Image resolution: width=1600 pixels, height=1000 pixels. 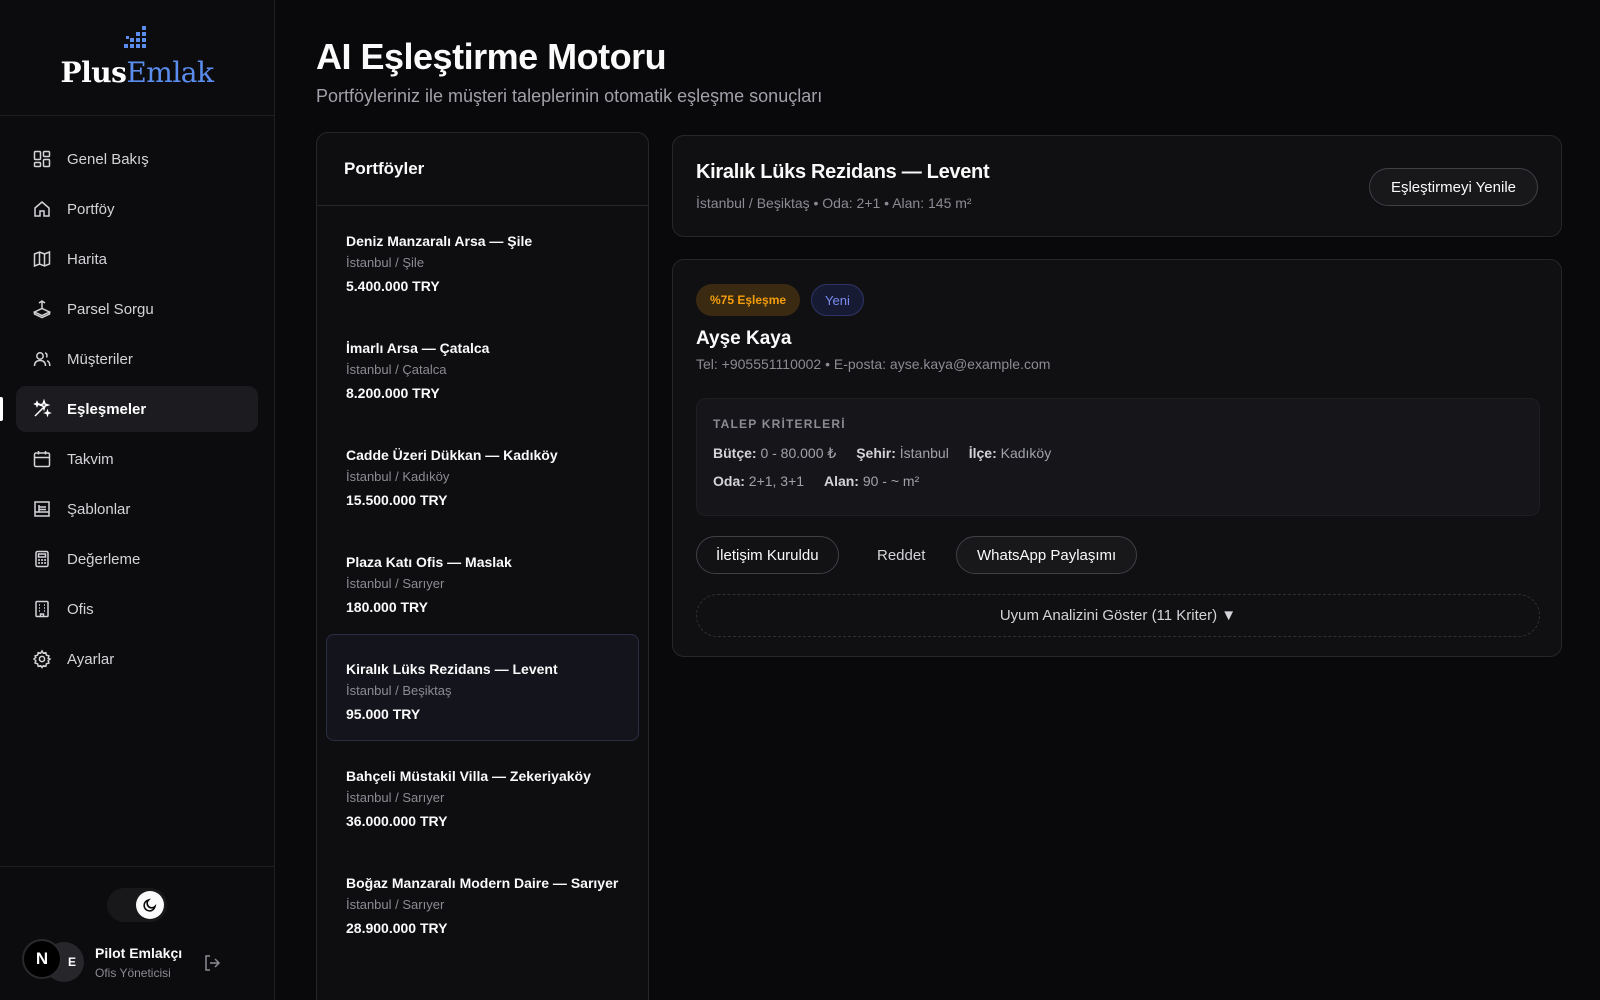 I want to click on portfolio-price: 5.400.000 TRY, so click(x=393, y=286).